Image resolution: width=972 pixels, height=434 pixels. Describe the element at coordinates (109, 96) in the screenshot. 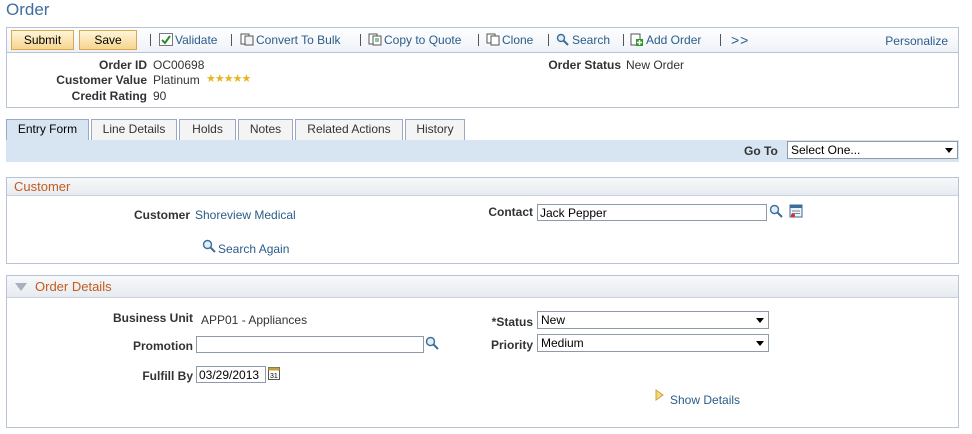

I see `credit-rating-label: Credit Rating` at that location.